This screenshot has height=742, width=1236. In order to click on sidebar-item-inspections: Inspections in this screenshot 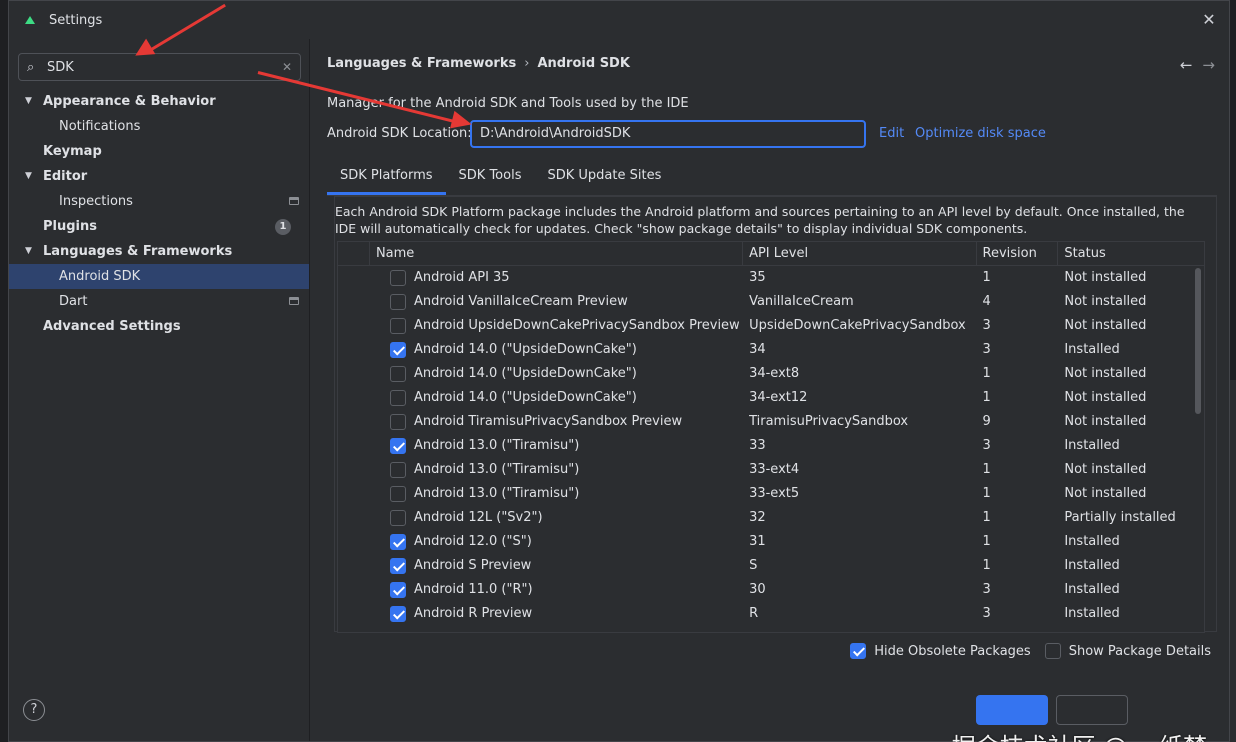, I will do `click(159, 201)`.